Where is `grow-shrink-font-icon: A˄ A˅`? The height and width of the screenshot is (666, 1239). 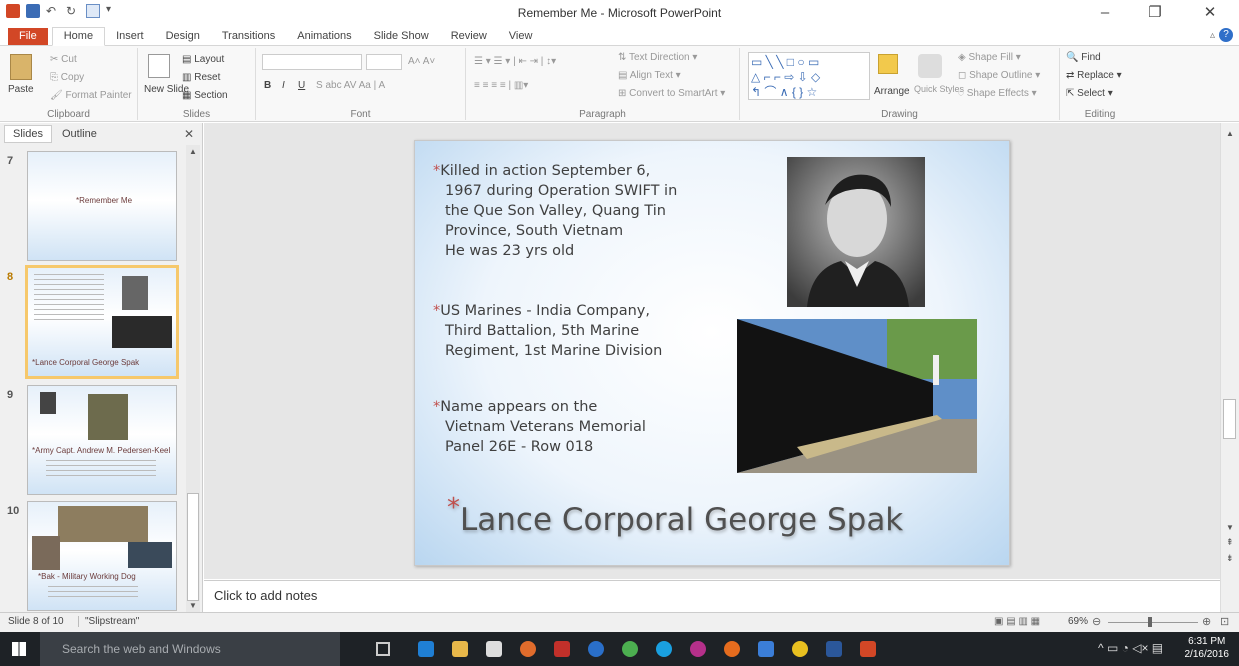
grow-shrink-font-icon: A˄ A˅ is located at coordinates (421, 61).